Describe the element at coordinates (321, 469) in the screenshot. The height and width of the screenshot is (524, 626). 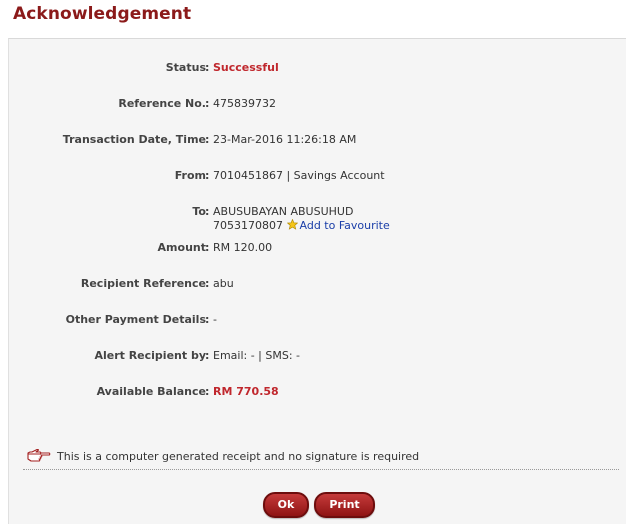
I see `divider` at that location.